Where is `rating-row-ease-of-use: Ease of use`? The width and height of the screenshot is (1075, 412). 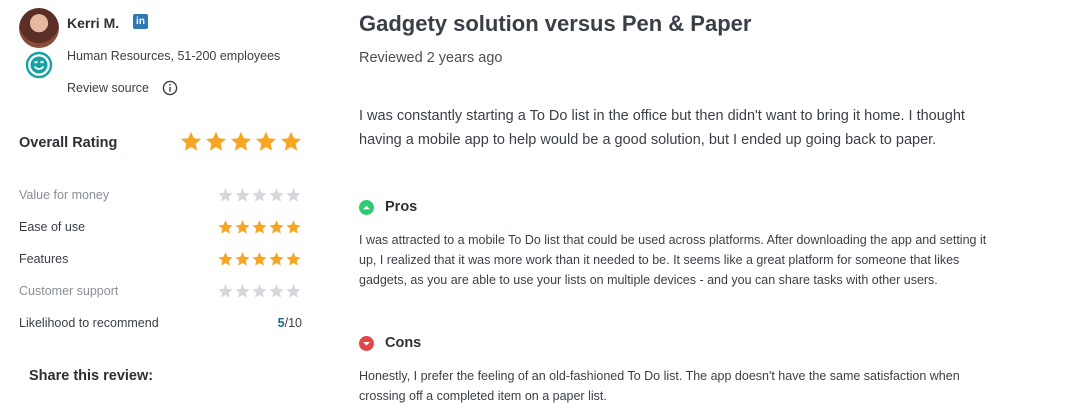
rating-row-ease-of-use: Ease of use is located at coordinates (161, 228).